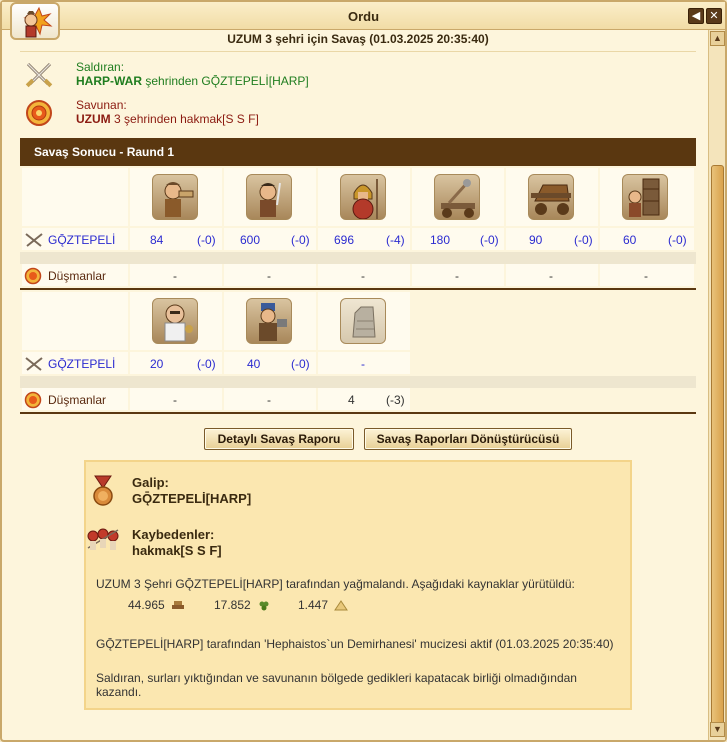  Describe the element at coordinates (254, 364) in the screenshot. I see `unit-count: 40` at that location.